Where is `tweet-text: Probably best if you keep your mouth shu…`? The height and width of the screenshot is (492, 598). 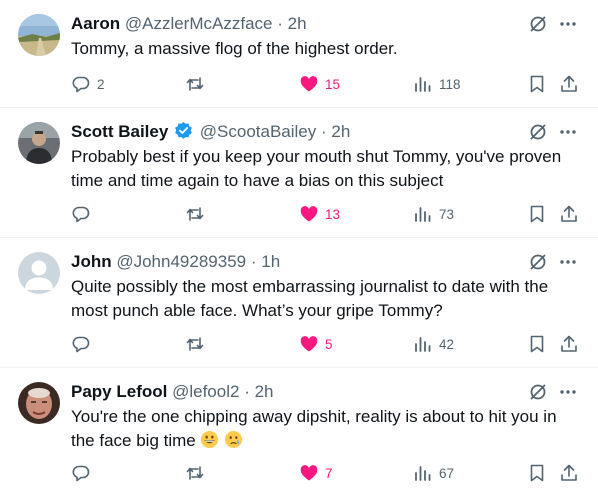
tweet-text: Probably best if you keep your mouth shu… is located at coordinates (316, 168).